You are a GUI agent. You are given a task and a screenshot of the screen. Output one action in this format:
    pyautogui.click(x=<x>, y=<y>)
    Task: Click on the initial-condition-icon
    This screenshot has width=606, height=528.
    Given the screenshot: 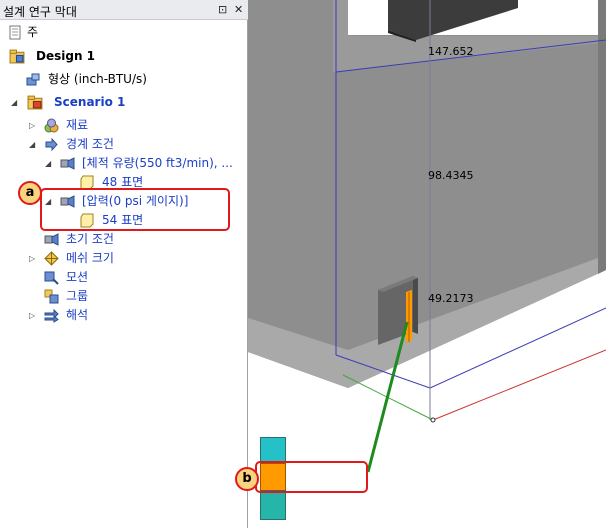 What is the action you would take?
    pyautogui.click(x=51, y=239)
    